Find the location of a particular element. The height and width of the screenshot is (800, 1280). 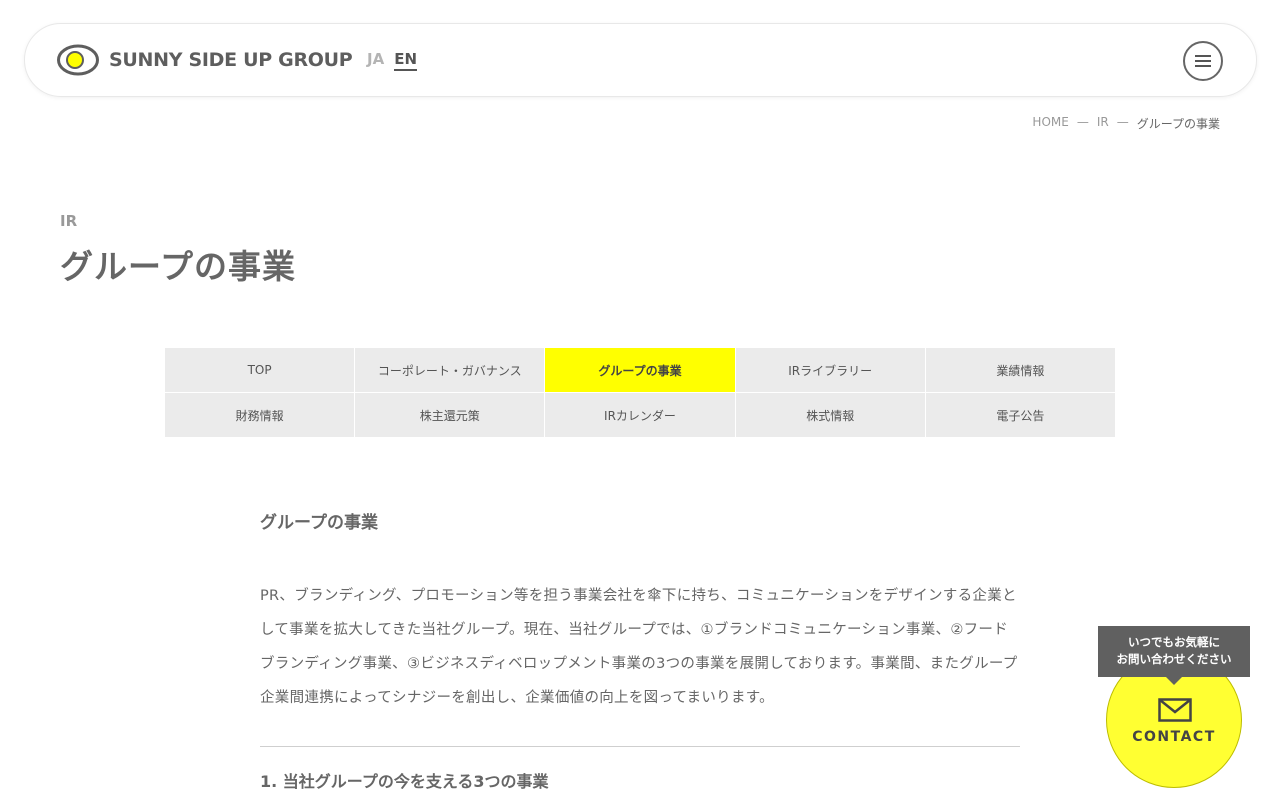

subnav-item-public-notice: 電子公告 is located at coordinates (1020, 415).